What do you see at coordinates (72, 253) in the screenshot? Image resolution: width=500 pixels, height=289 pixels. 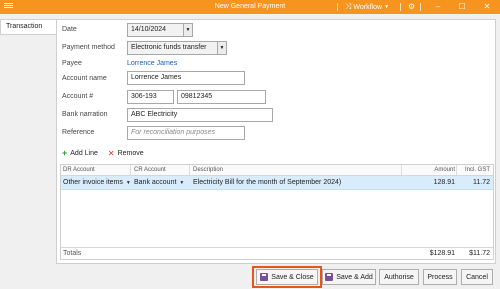 I see `totals-label: Totals` at bounding box center [72, 253].